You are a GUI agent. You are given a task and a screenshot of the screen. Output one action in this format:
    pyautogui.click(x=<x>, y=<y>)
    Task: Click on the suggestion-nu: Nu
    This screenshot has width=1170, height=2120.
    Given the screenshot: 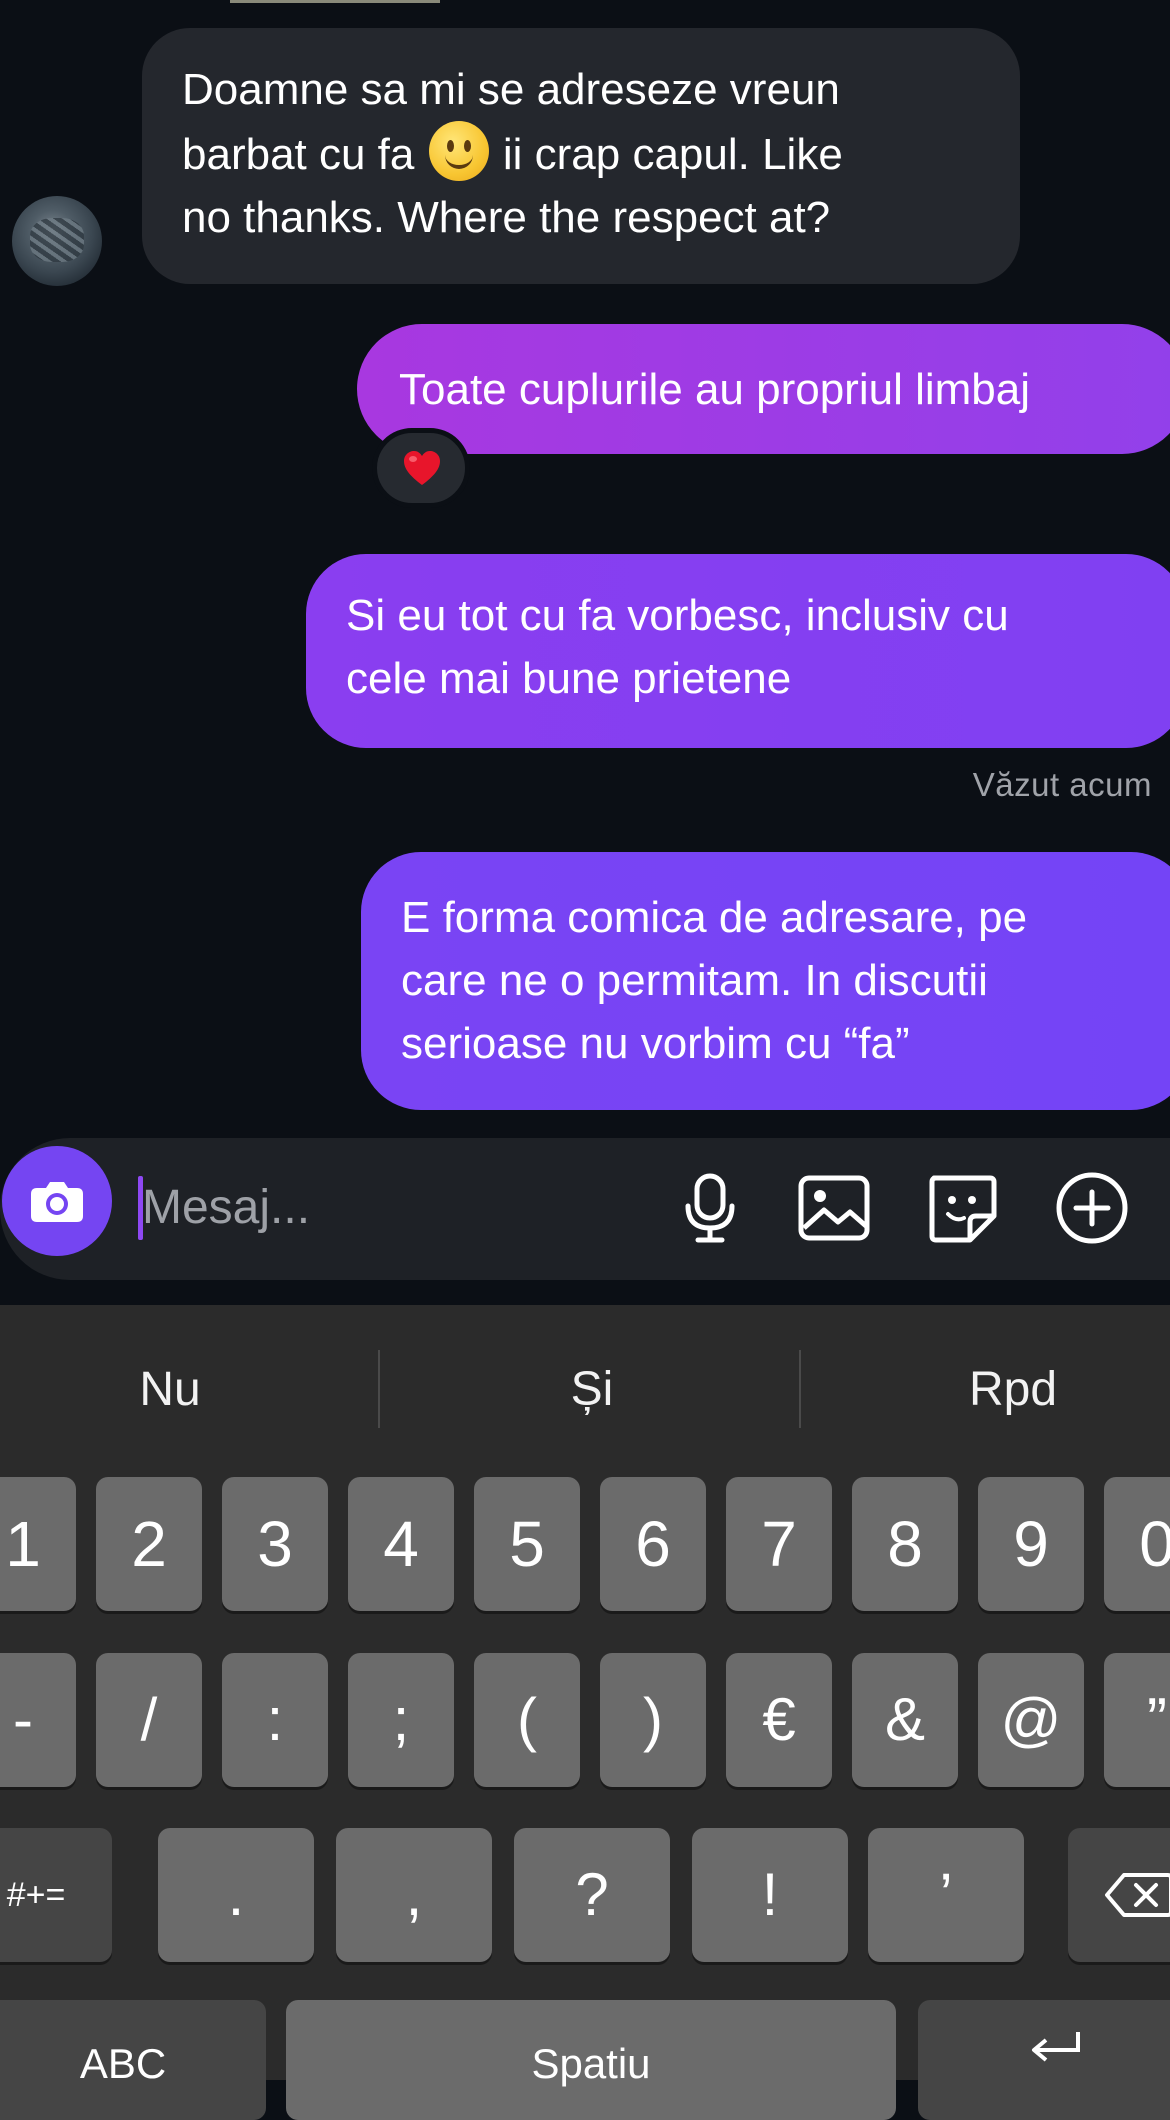 What is the action you would take?
    pyautogui.click(x=170, y=1390)
    